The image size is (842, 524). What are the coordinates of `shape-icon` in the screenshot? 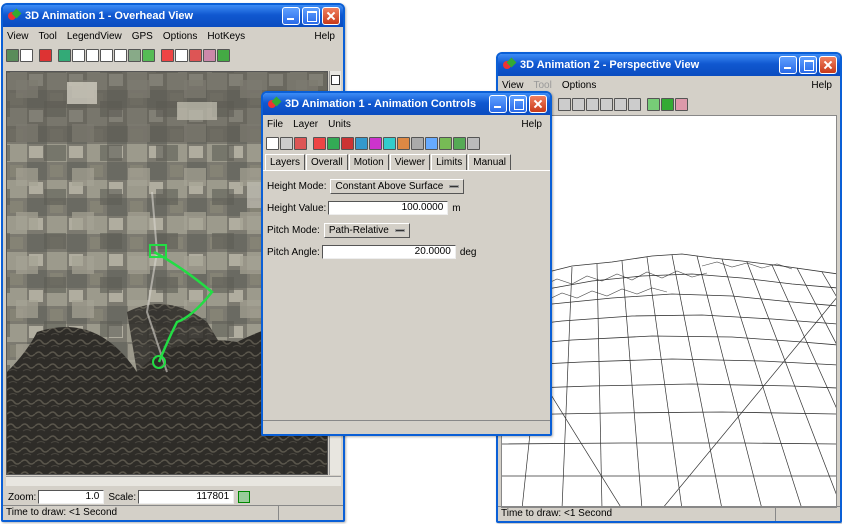 It's located at (375, 143).